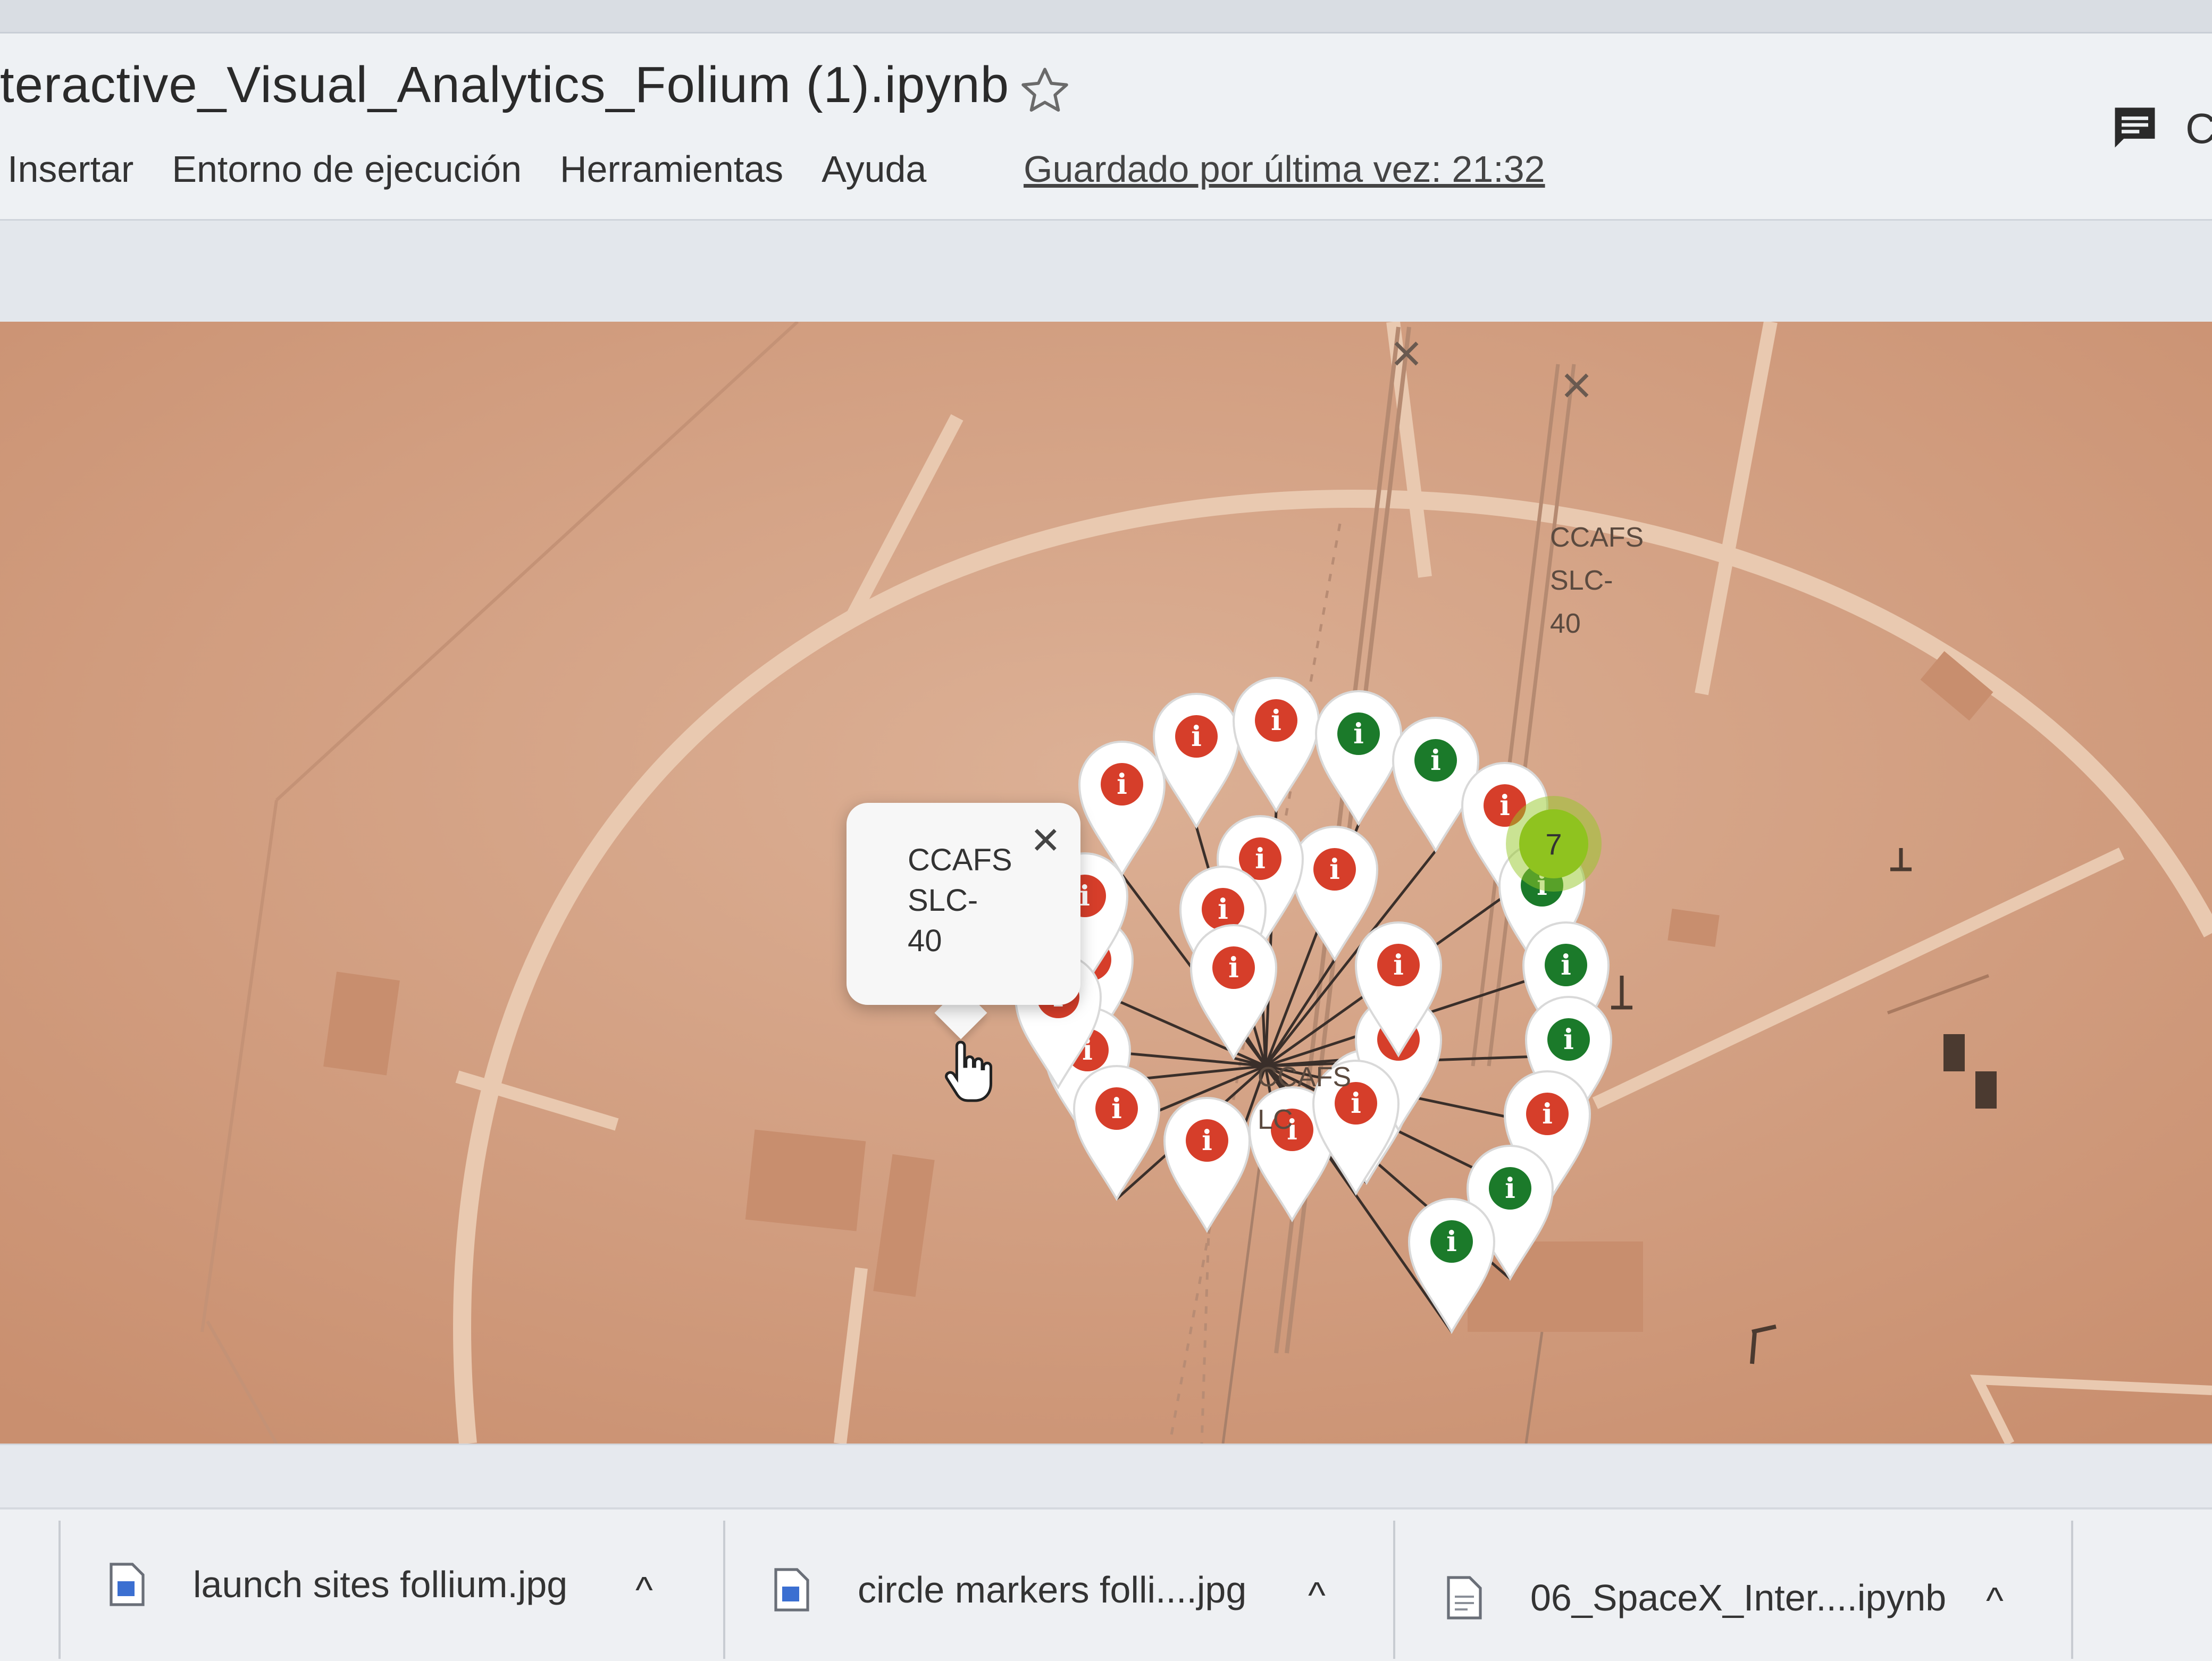 The width and height of the screenshot is (2212, 1661). Describe the element at coordinates (380, 1584) in the screenshot. I see `download-item-1-name: launch sites follium.jpg` at that location.